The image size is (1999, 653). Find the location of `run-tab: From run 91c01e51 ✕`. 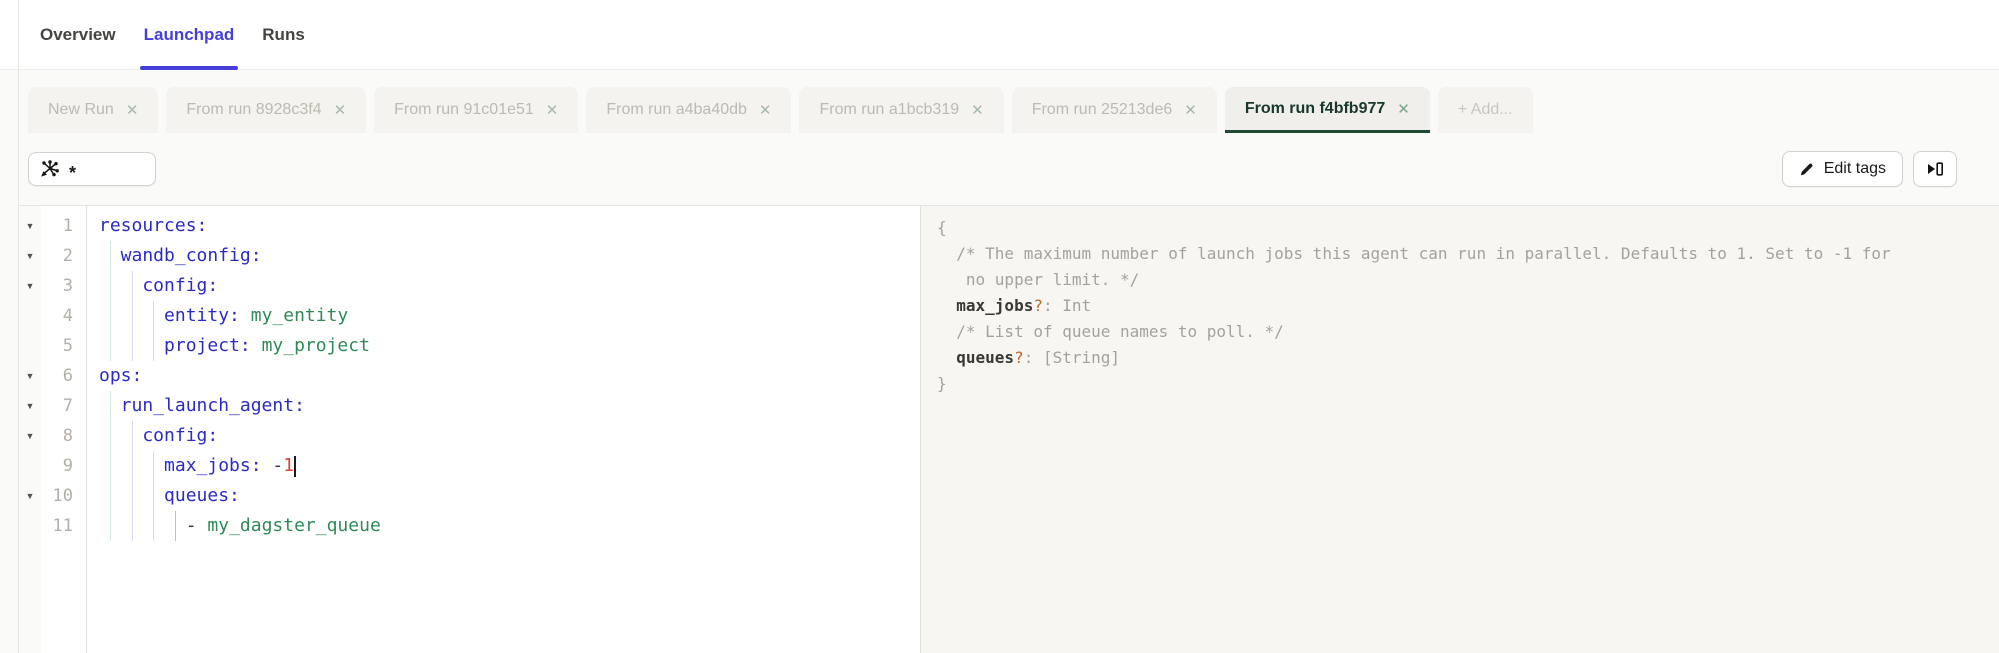

run-tab: From run 91c01e51 ✕ is located at coordinates (476, 110).